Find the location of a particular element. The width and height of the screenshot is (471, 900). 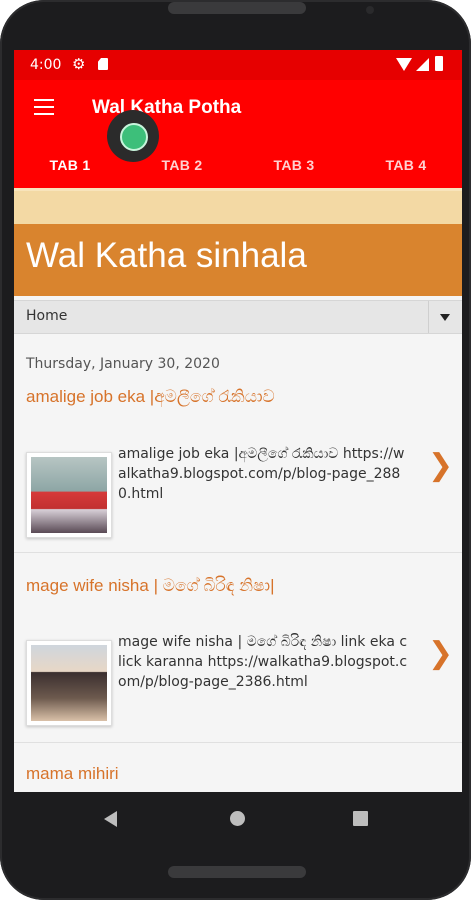

battery-icon is located at coordinates (439, 63).